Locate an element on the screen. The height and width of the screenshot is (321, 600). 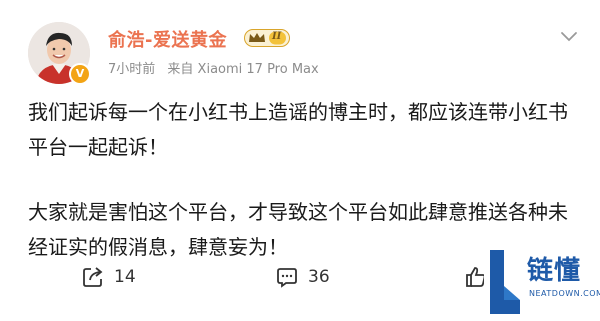
crown-level-icon is located at coordinates (267, 38).